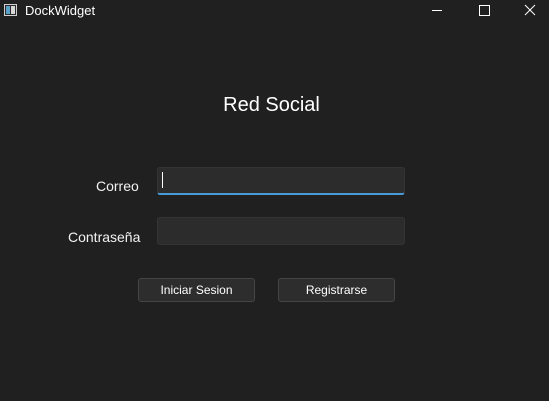  Describe the element at coordinates (60, 10) in the screenshot. I see `window-title: DockWidget` at that location.